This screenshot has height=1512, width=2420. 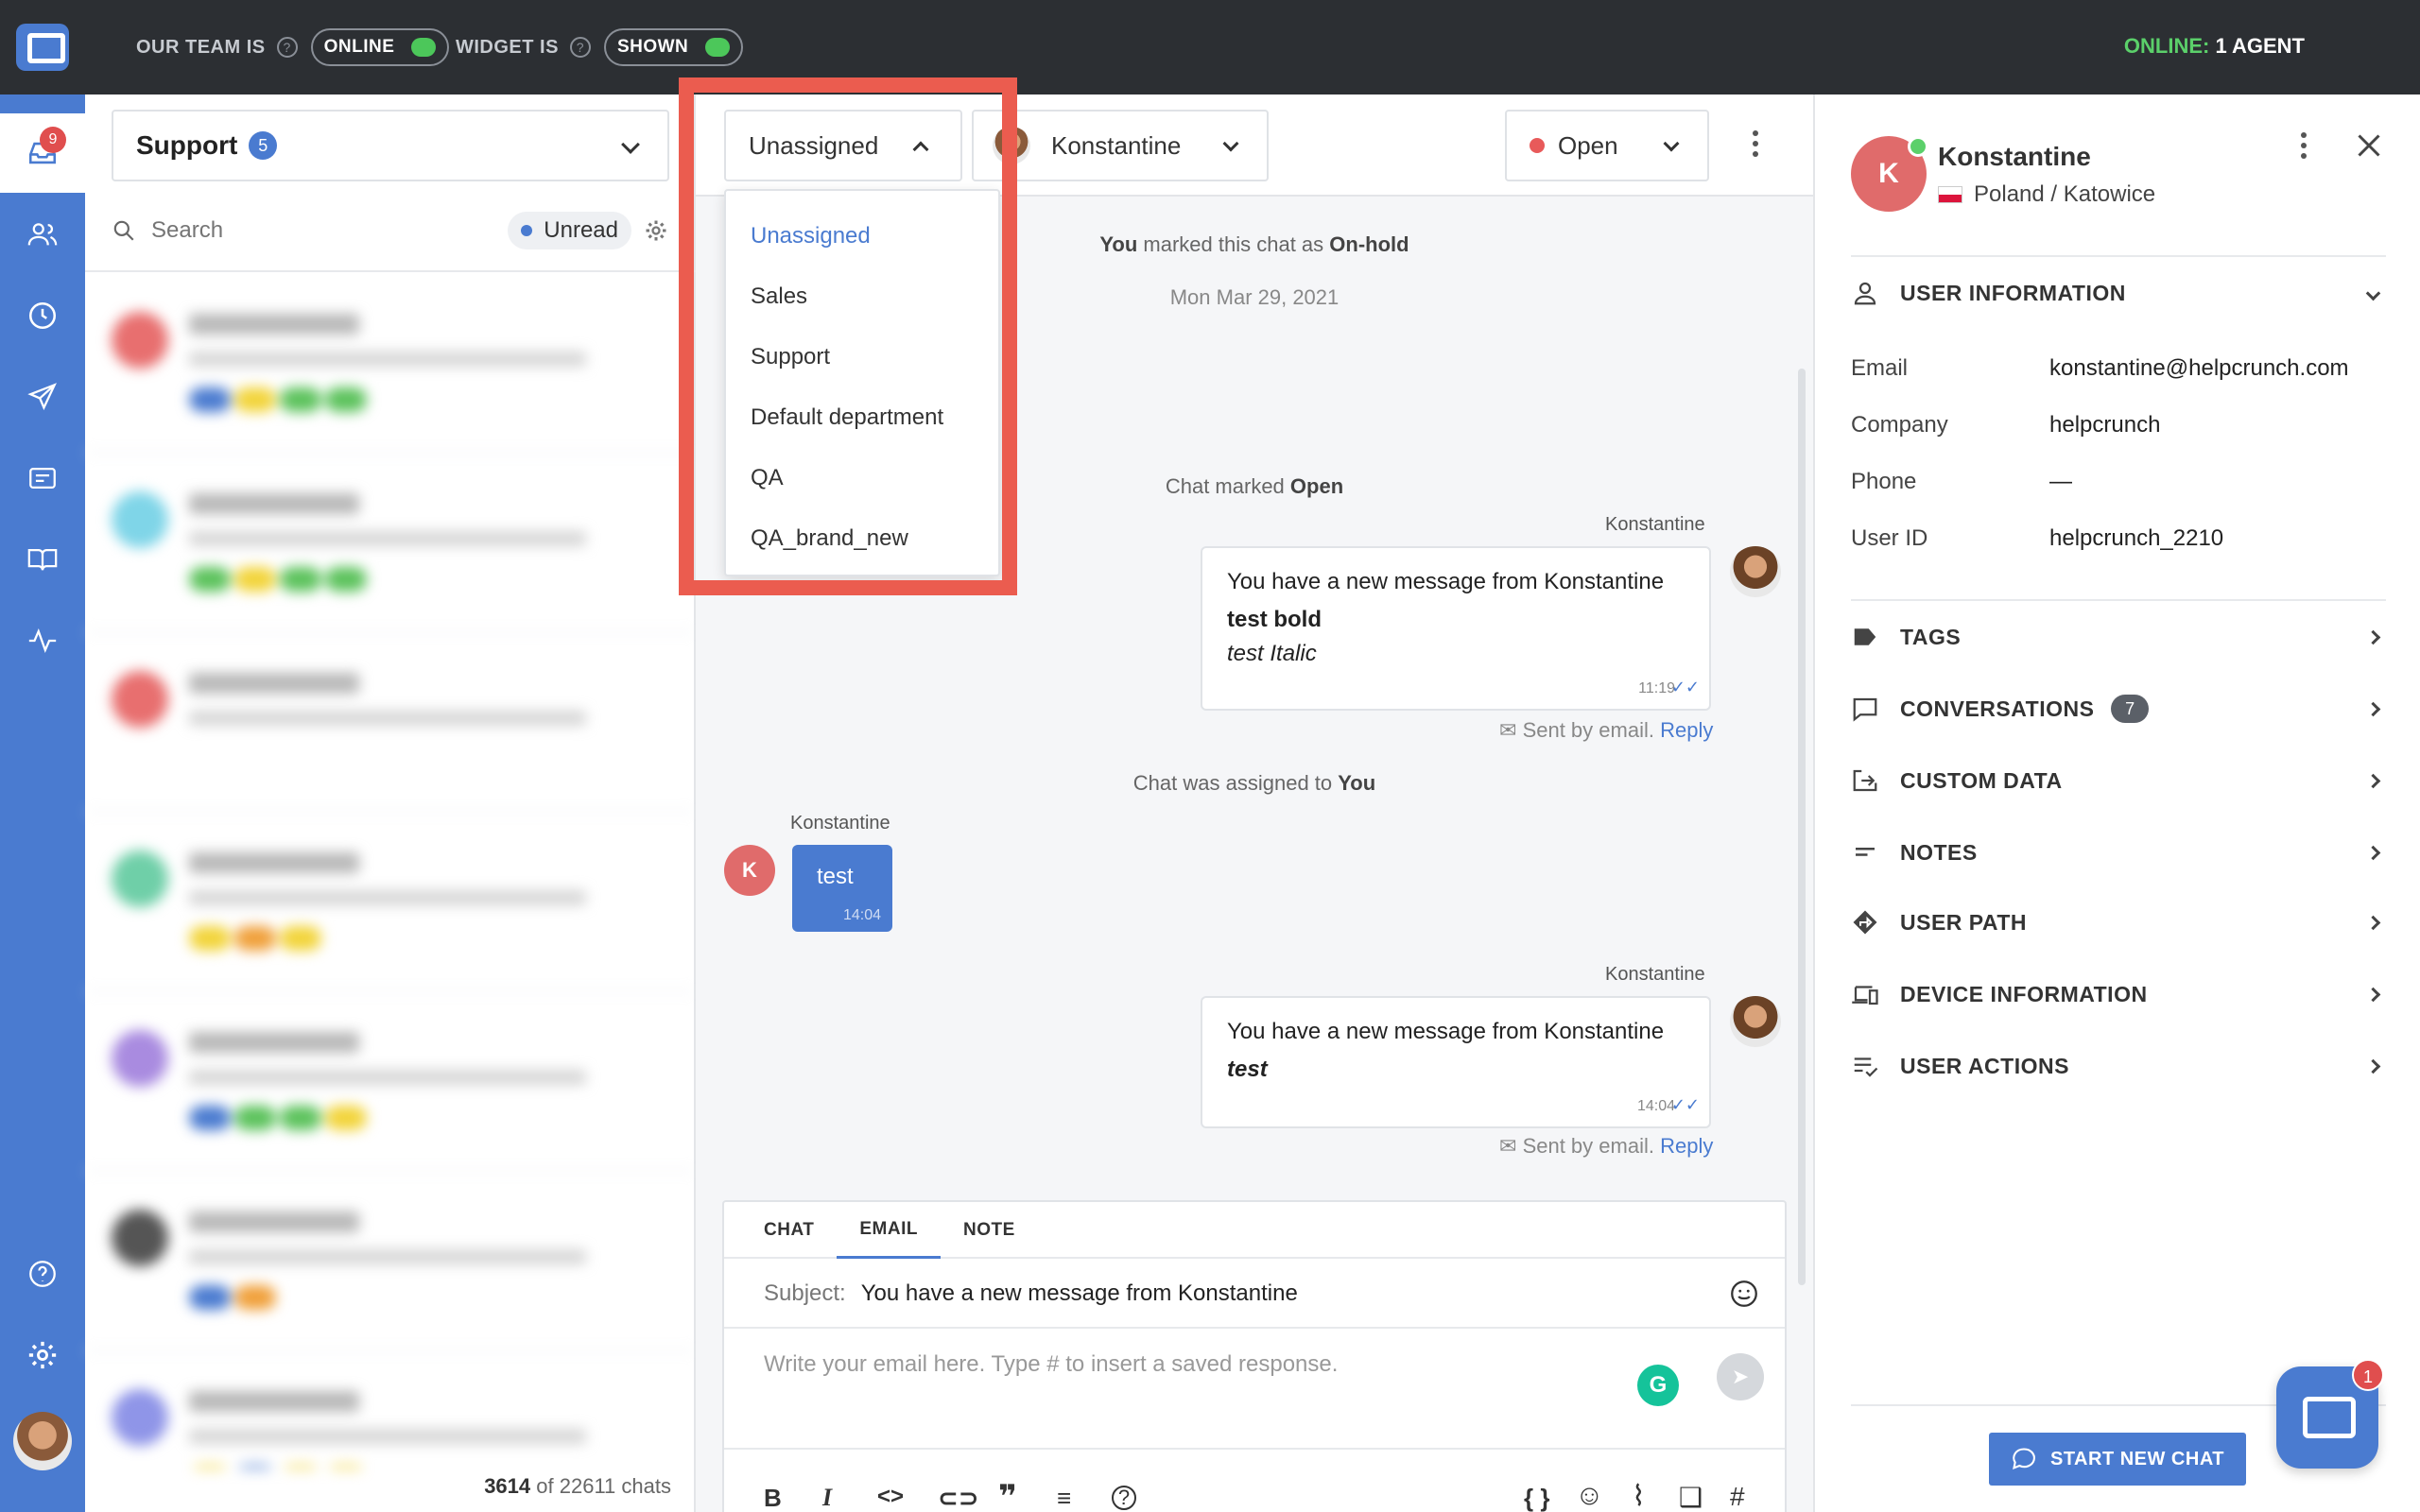 What do you see at coordinates (835, 876) in the screenshot?
I see `message-text: test` at bounding box center [835, 876].